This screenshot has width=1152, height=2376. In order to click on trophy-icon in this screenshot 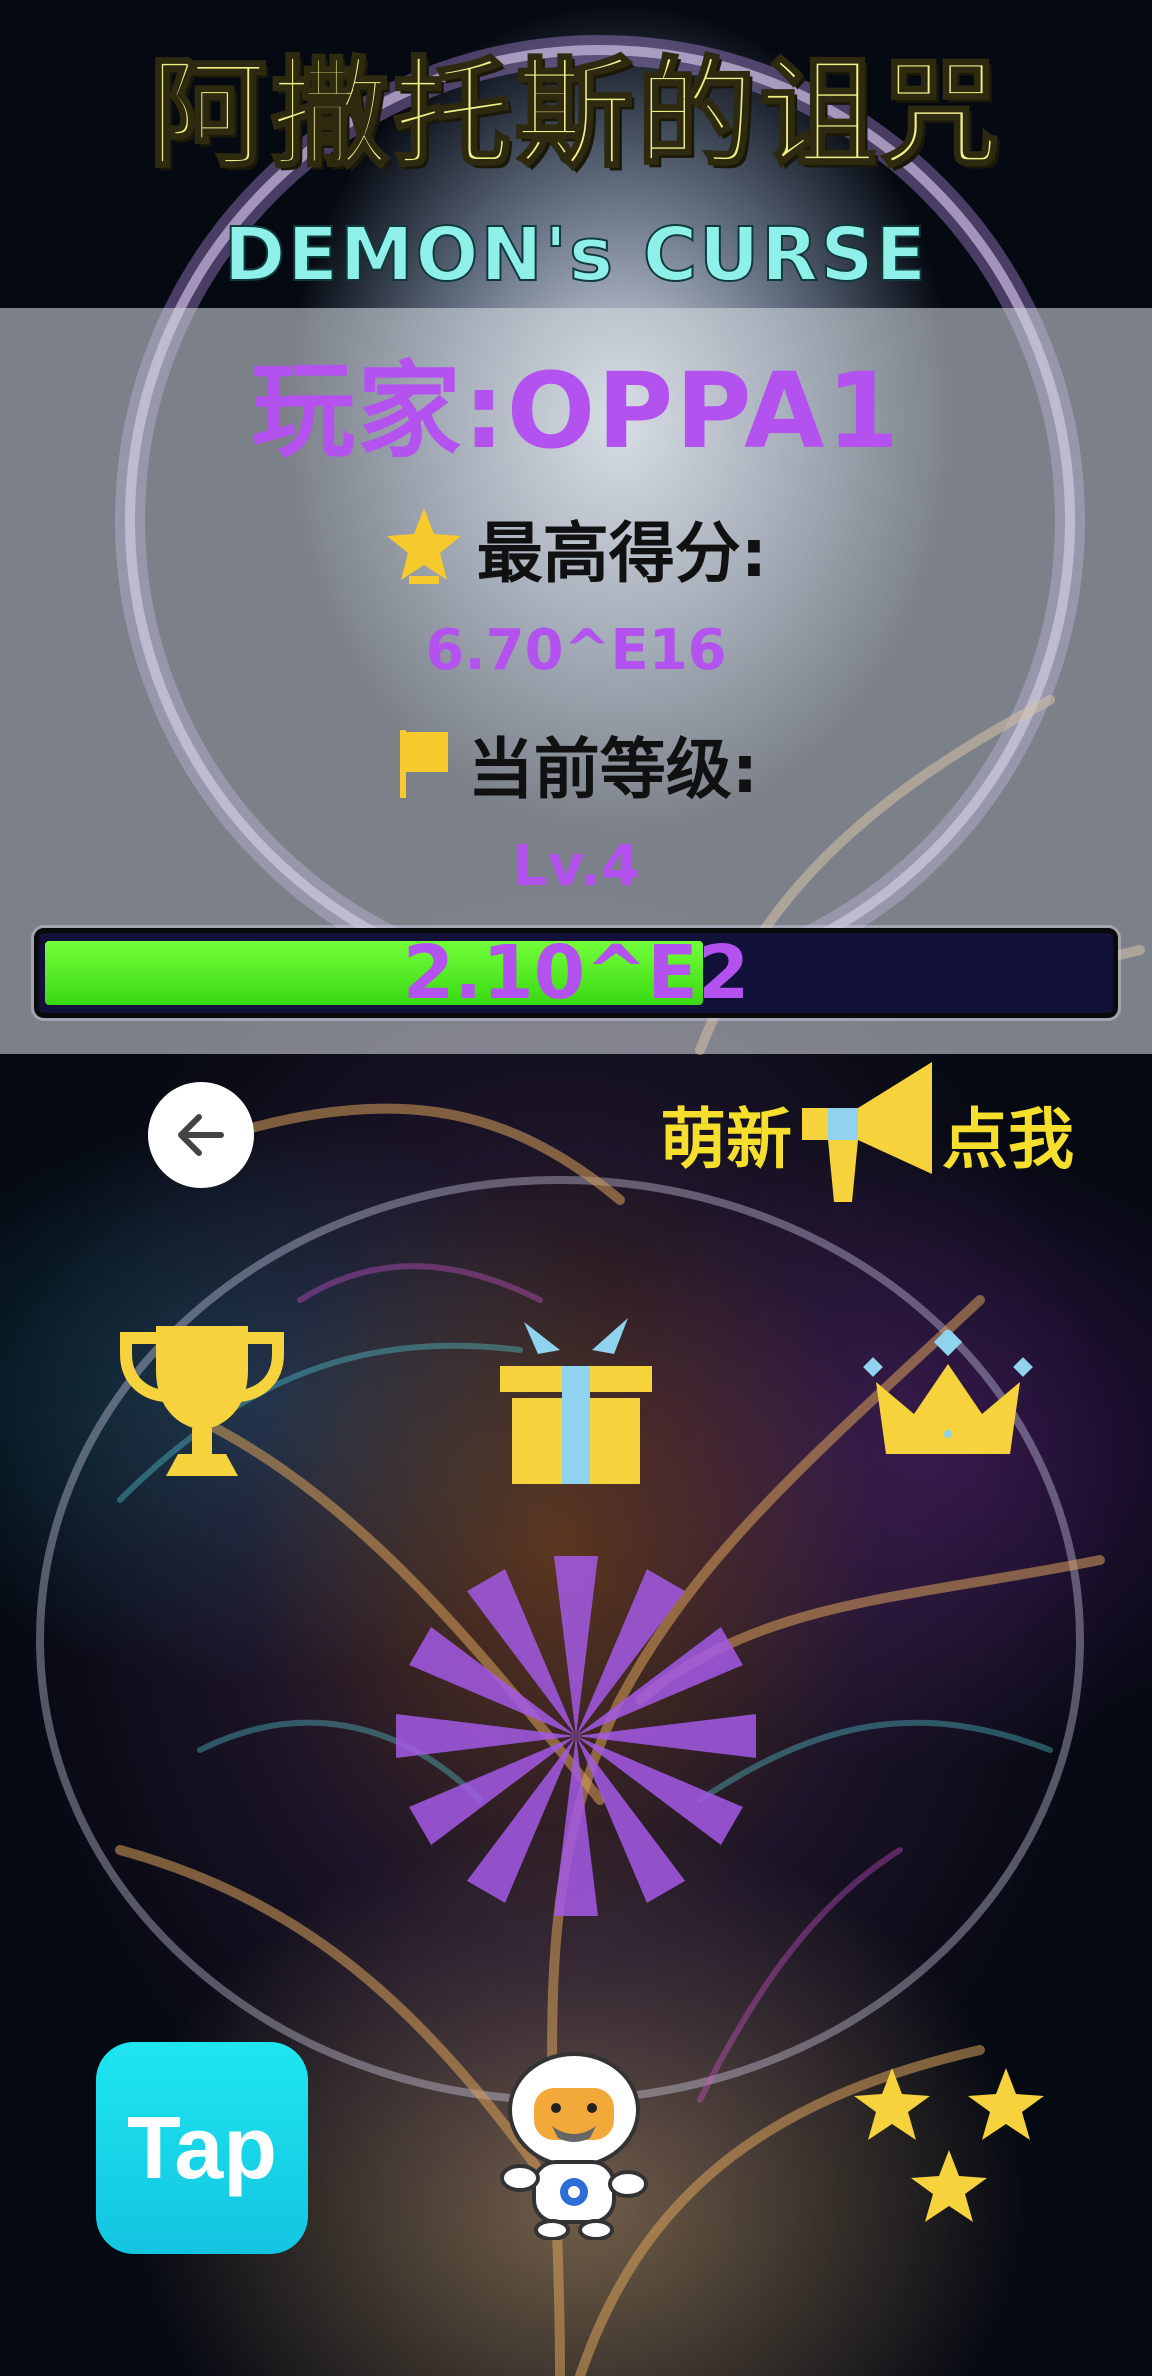, I will do `click(202, 1401)`.